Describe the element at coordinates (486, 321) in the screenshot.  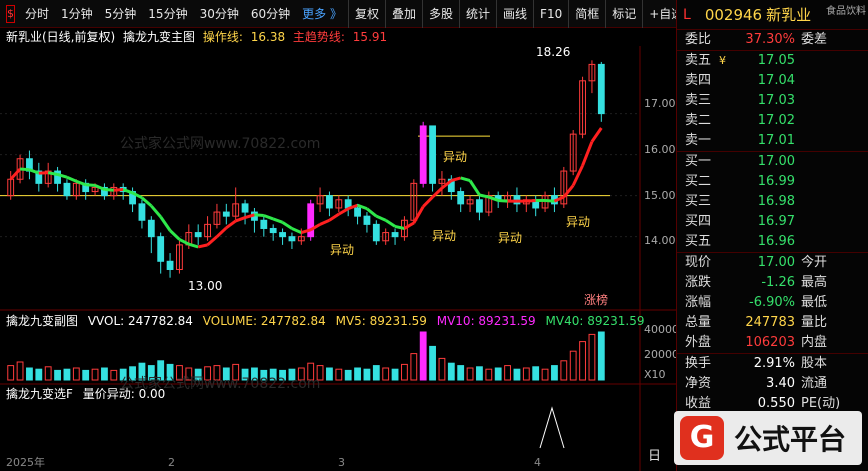
I see `mv10-value: MV10: 89231.59` at that location.